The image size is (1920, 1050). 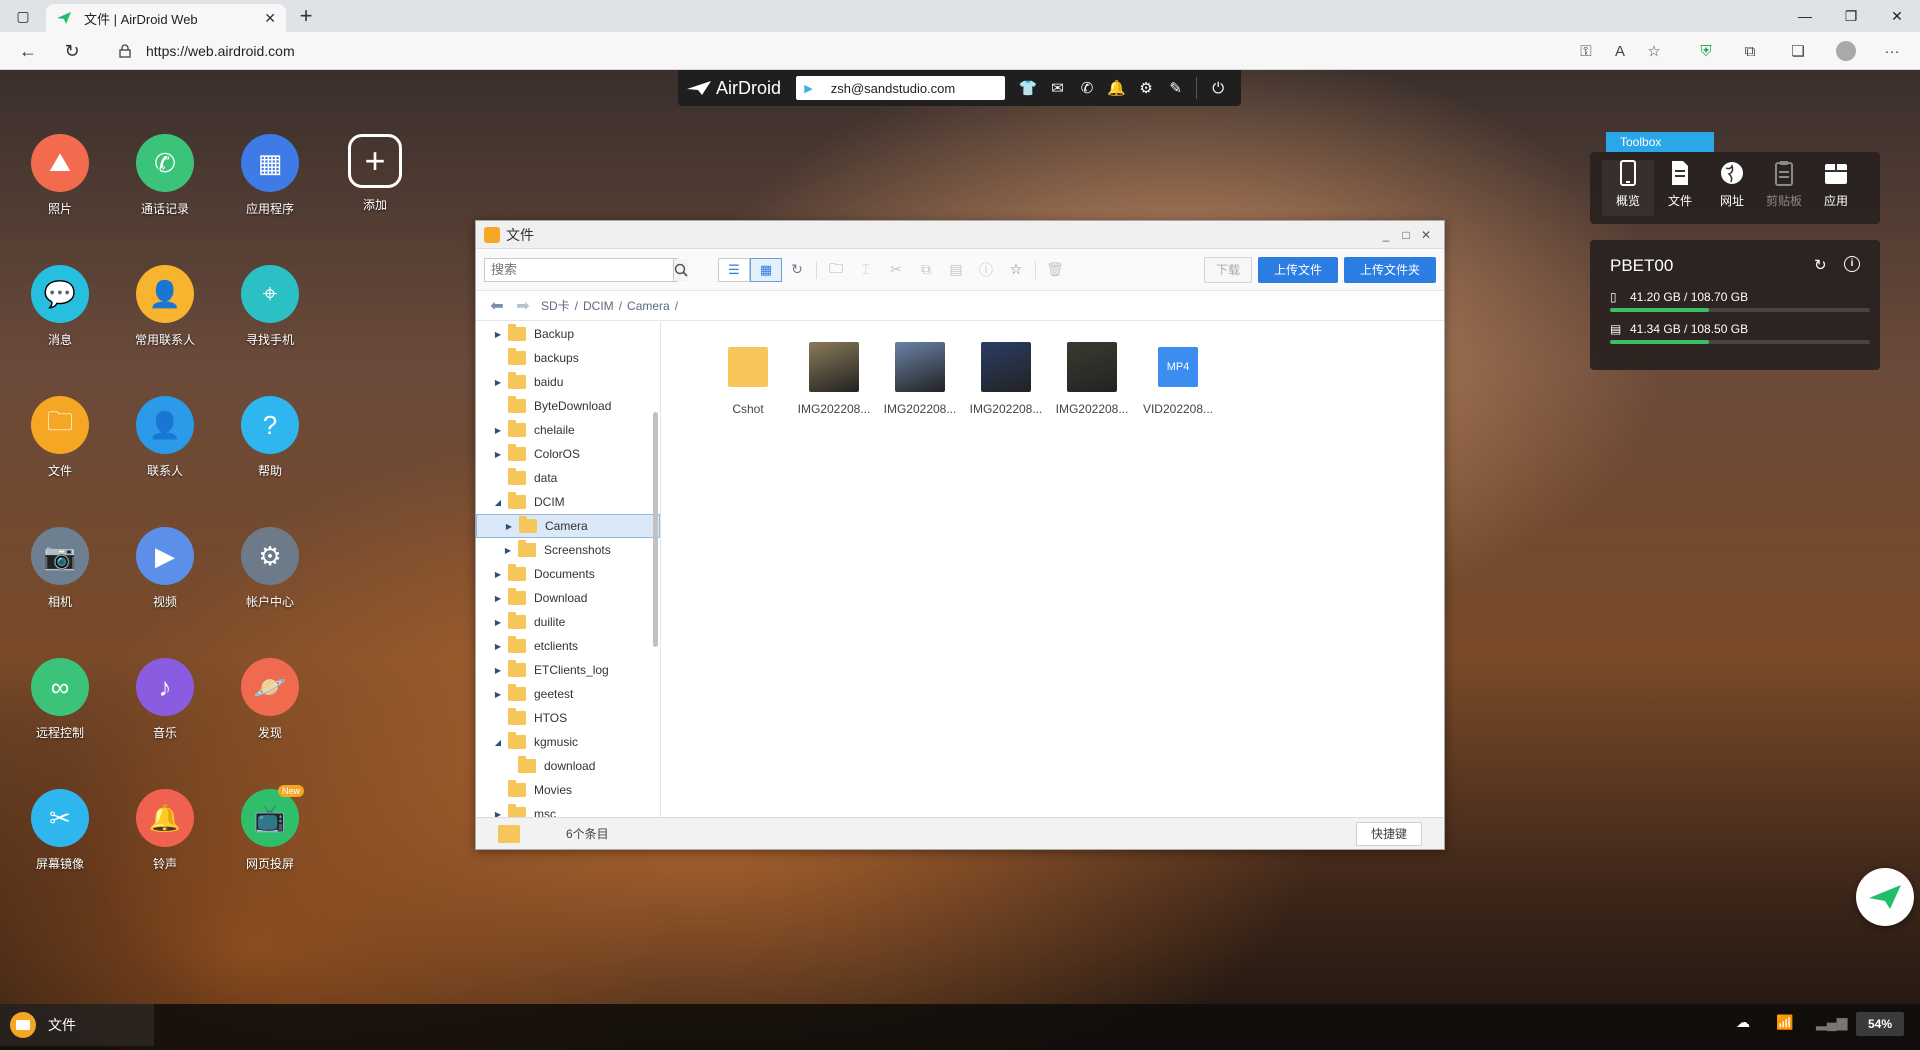 What do you see at coordinates (568, 406) in the screenshot?
I see `tree-node: ByteDownload` at bounding box center [568, 406].